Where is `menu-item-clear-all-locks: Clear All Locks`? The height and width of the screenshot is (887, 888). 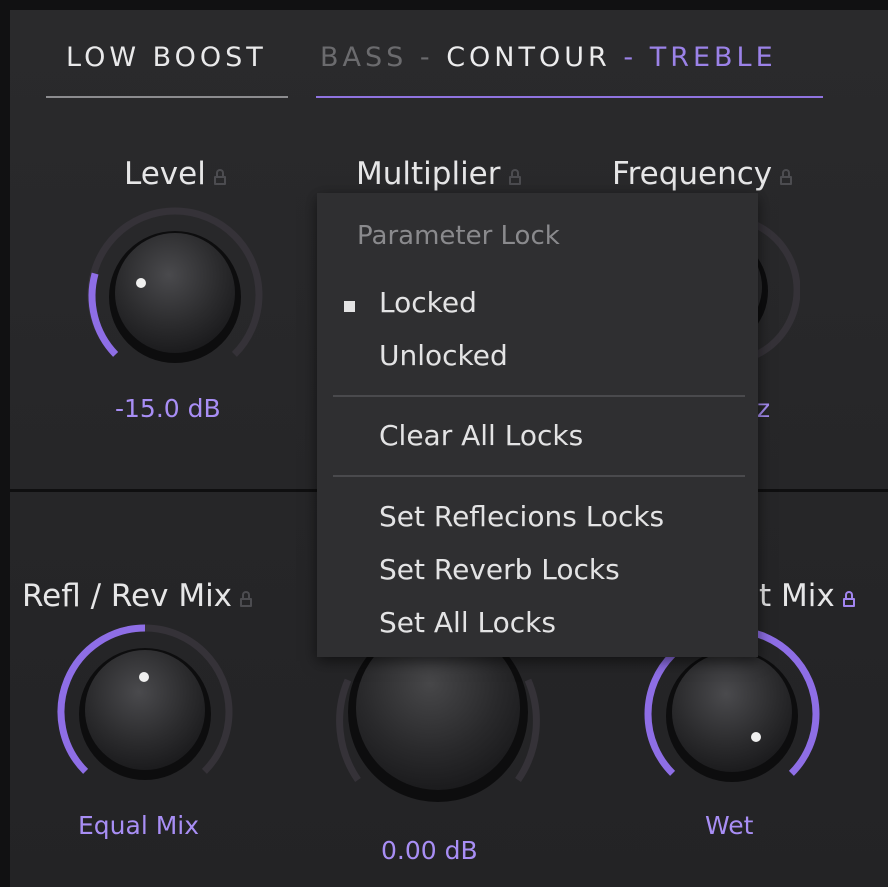
menu-item-clear-all-locks: Clear All Locks is located at coordinates (481, 435).